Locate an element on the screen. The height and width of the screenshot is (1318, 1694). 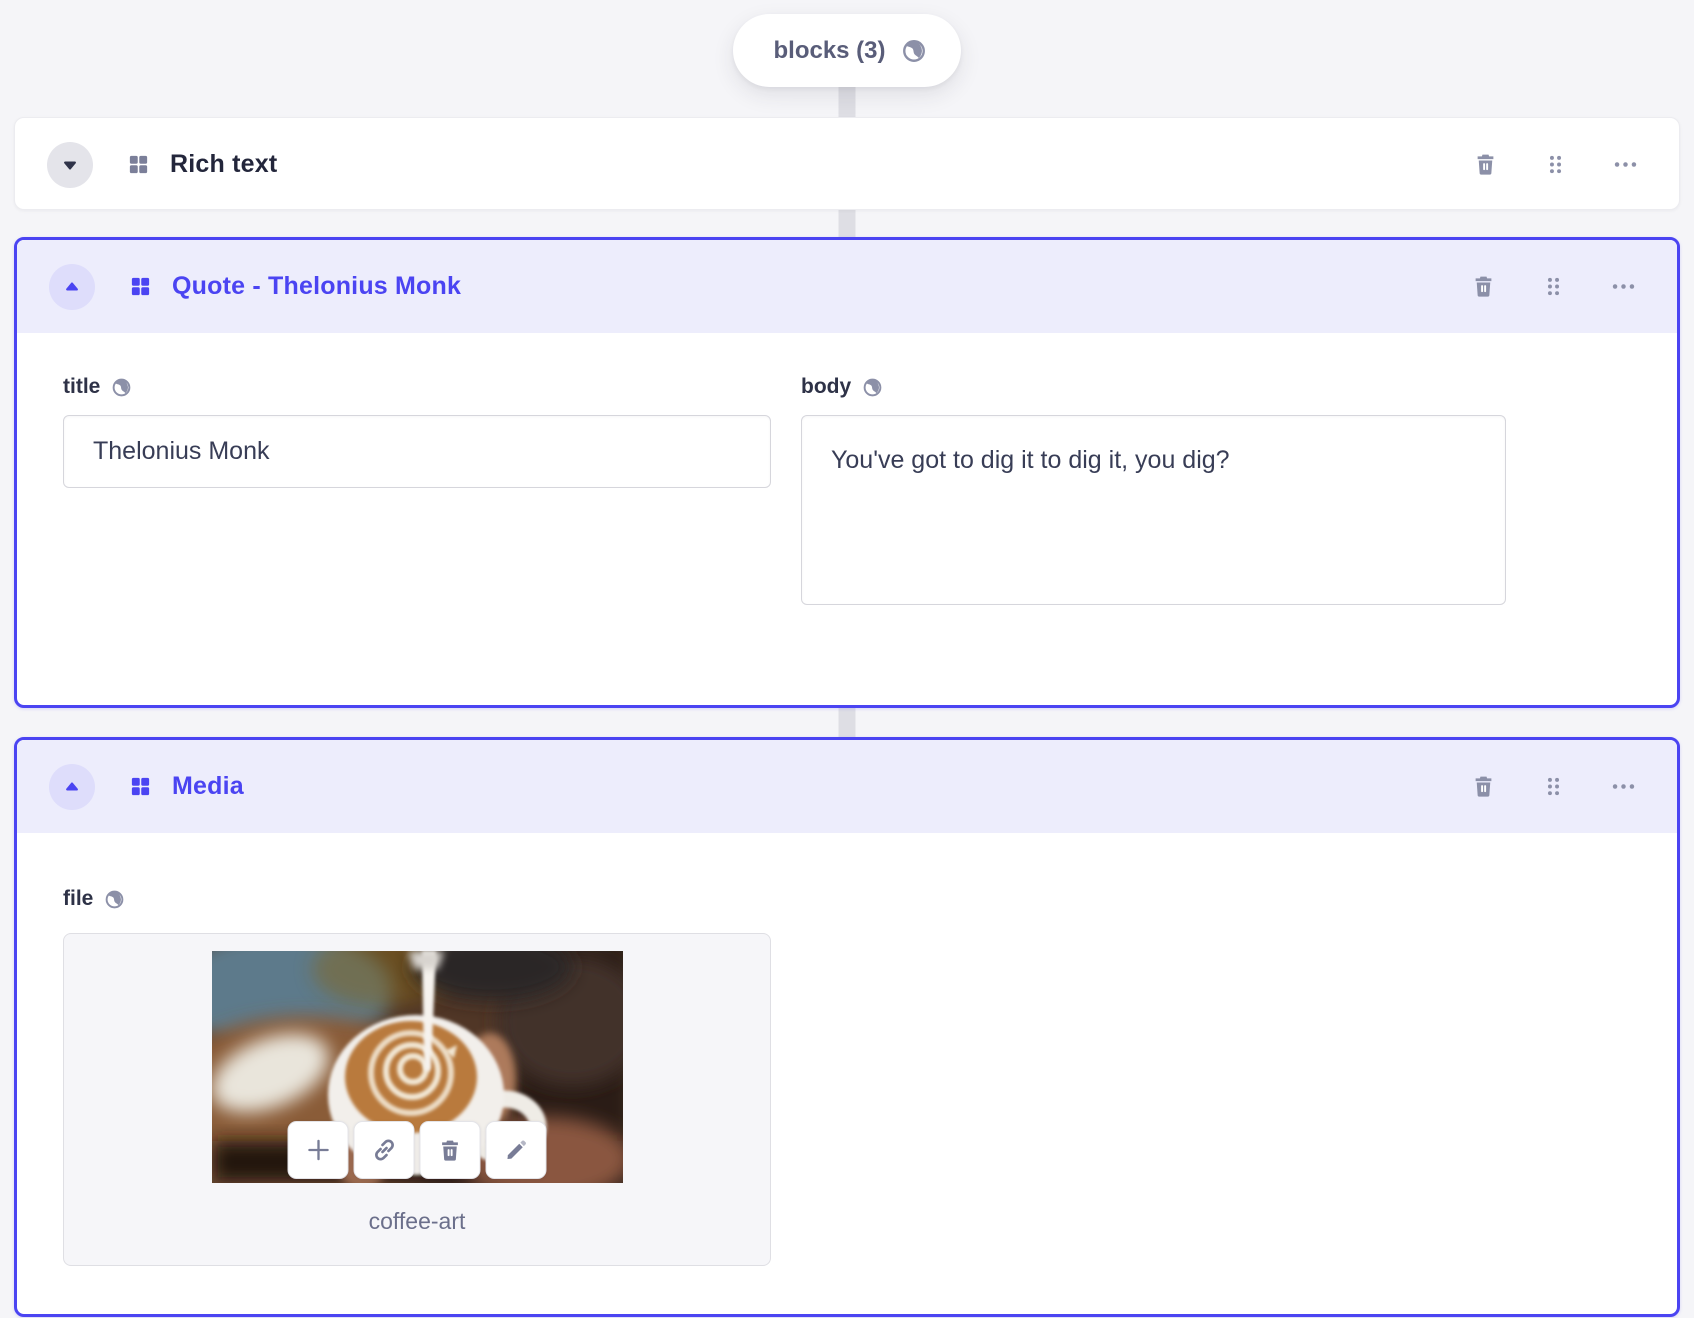
field-label-text: title is located at coordinates (82, 386).